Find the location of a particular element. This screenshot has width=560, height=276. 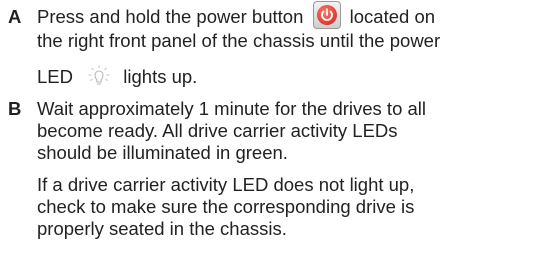

step-marker-b: B is located at coordinates (15, 108).